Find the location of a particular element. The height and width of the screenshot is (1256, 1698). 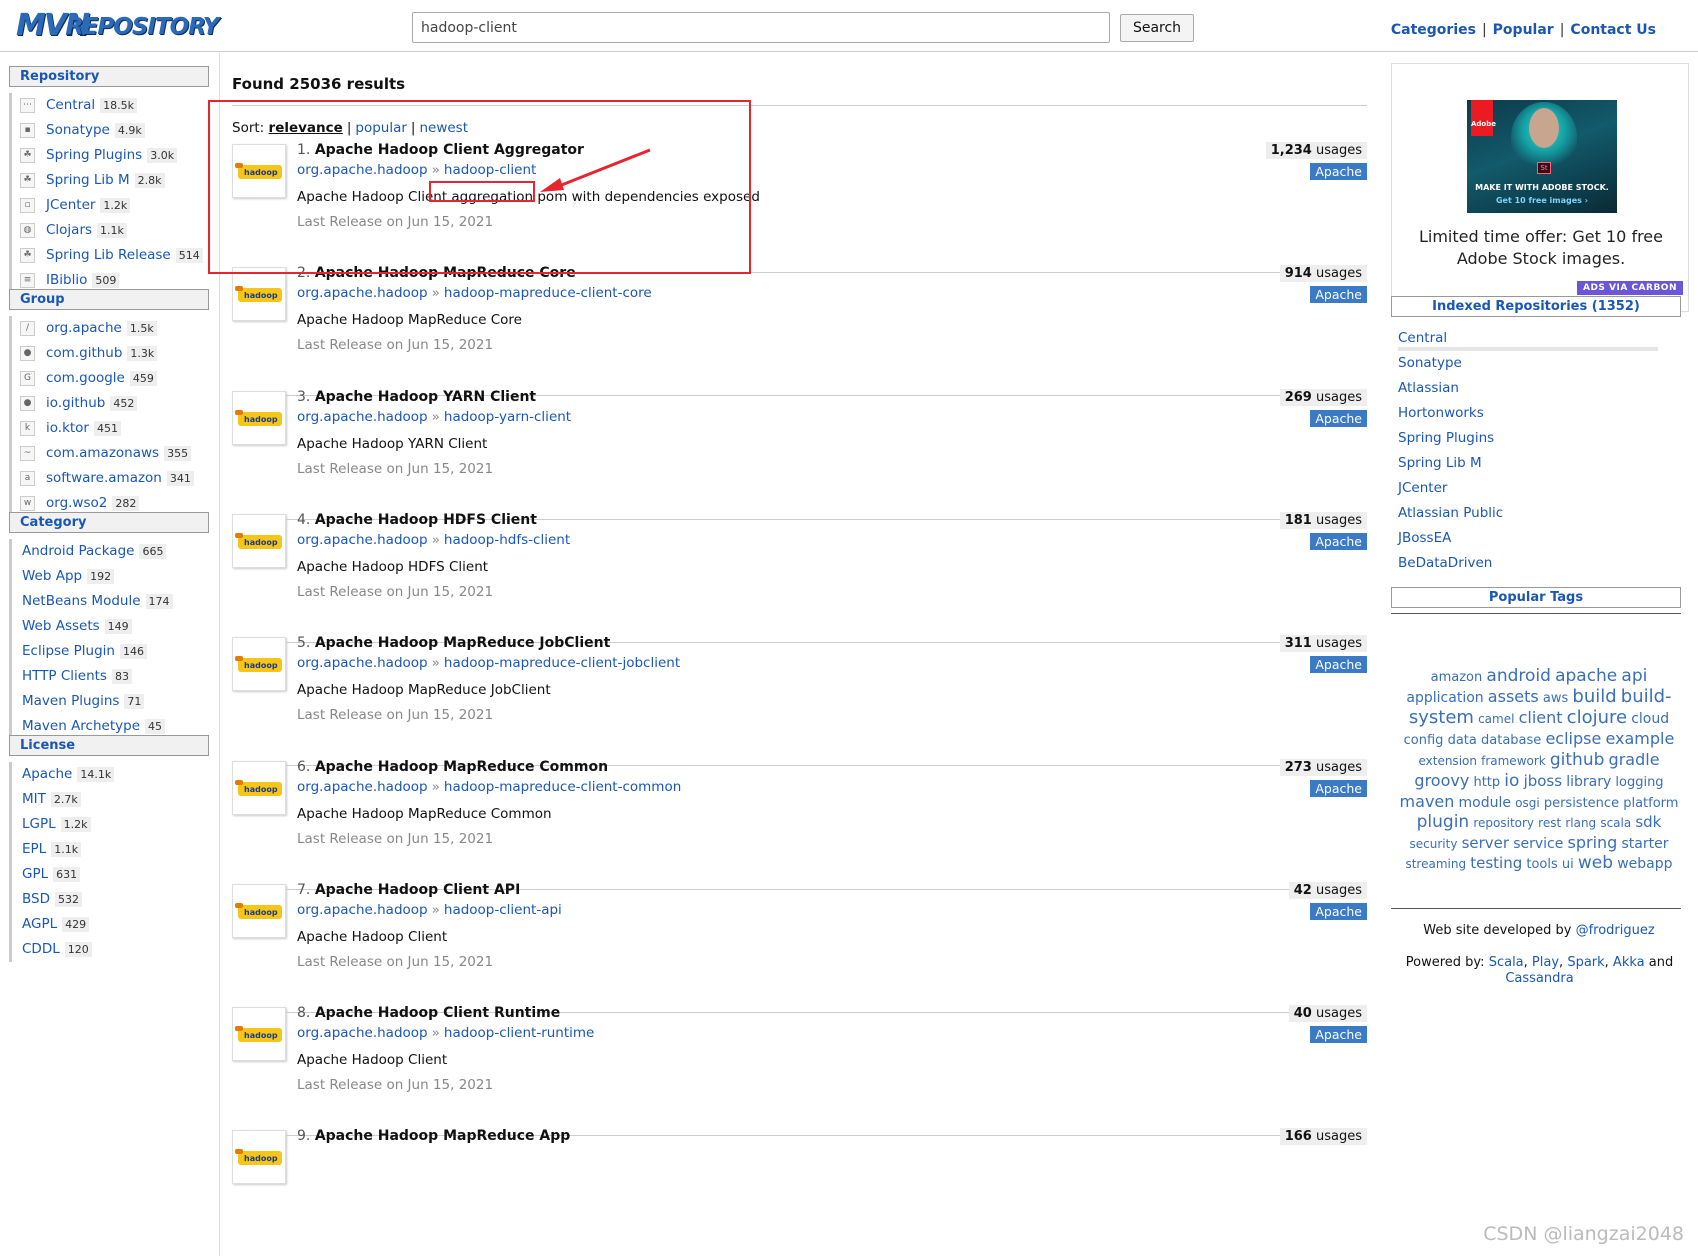

usages-badge: 40 usages is located at coordinates (1327, 1014).